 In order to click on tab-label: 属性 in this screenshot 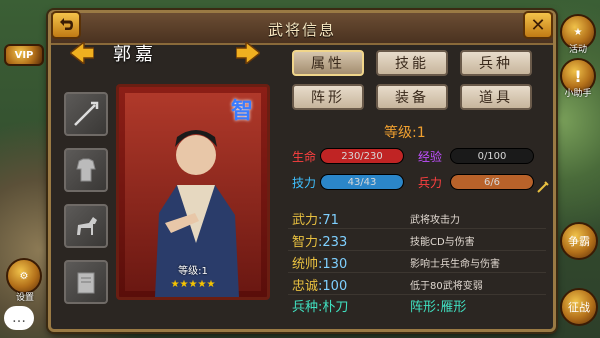, I will do `click(328, 64)`.